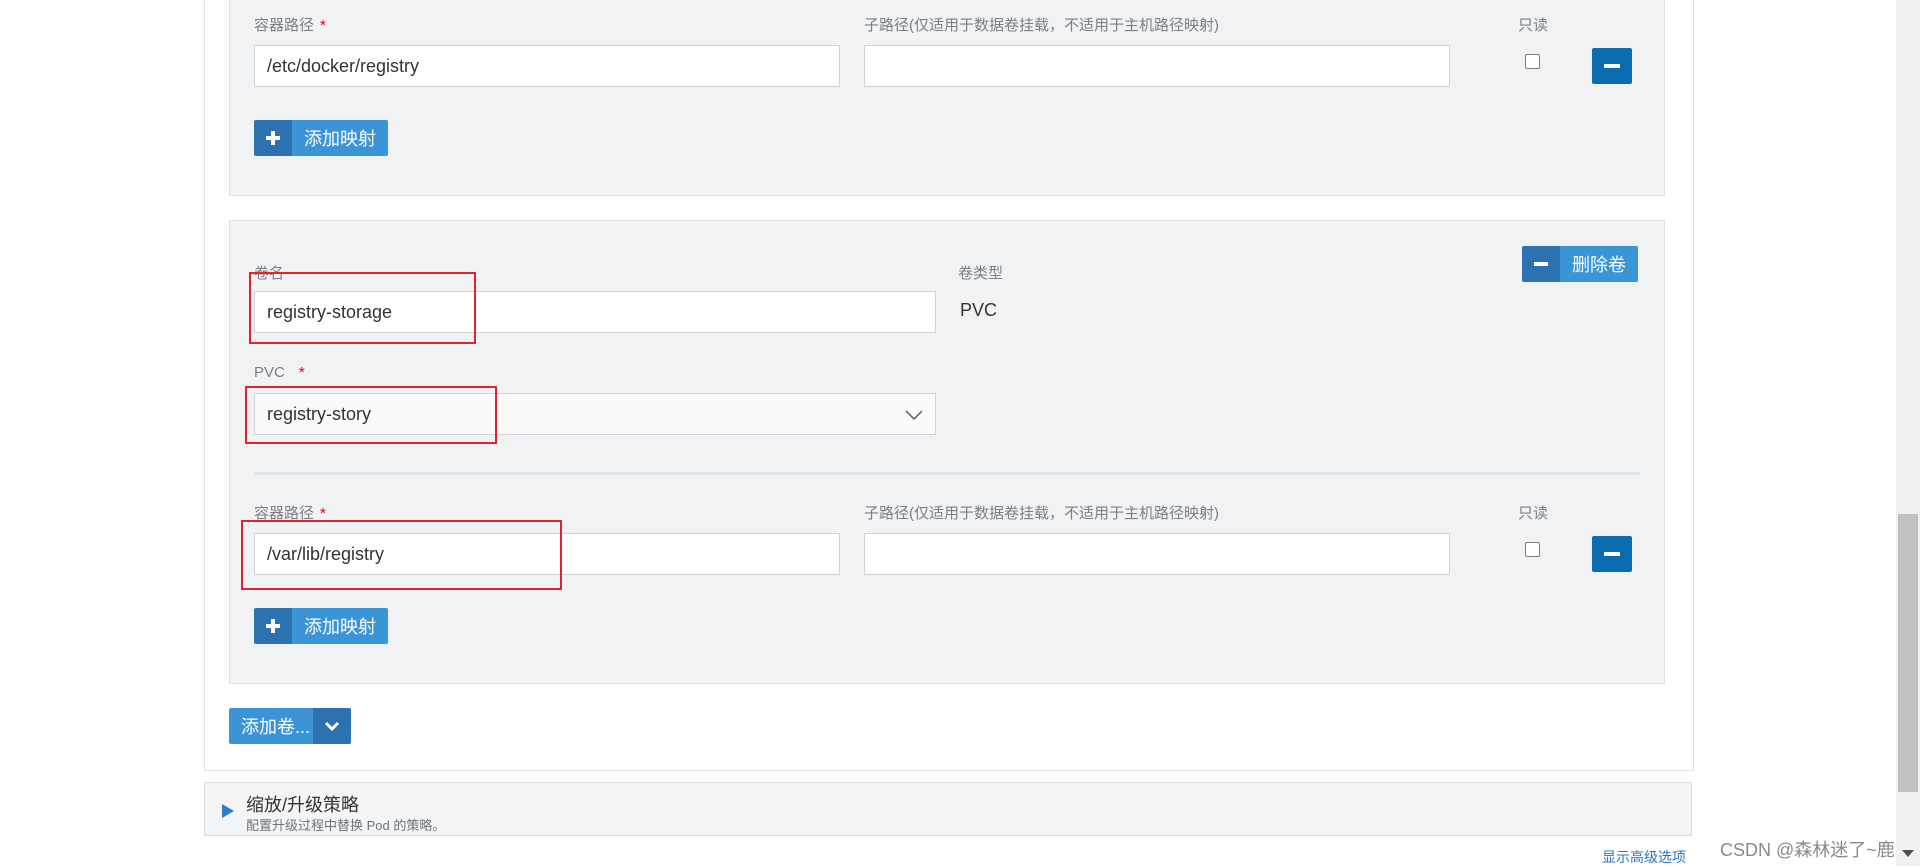 The width and height of the screenshot is (1920, 867). What do you see at coordinates (279, 372) in the screenshot?
I see `pvc-label: PVC *` at bounding box center [279, 372].